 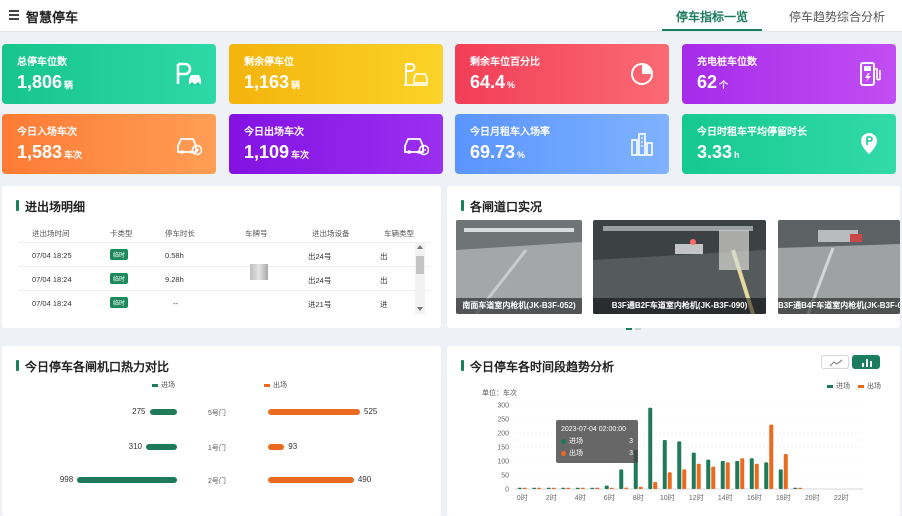 I want to click on legend-entry: 出场, so click(x=275, y=385).